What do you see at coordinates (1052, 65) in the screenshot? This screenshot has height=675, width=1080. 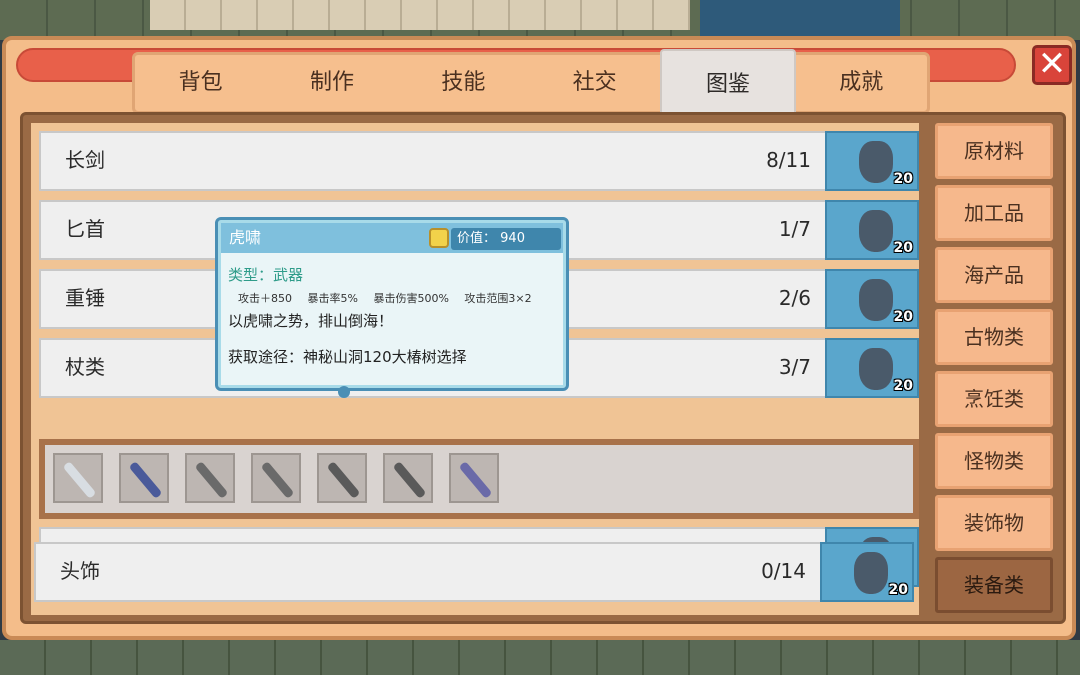 I see `close-button: ✕` at bounding box center [1052, 65].